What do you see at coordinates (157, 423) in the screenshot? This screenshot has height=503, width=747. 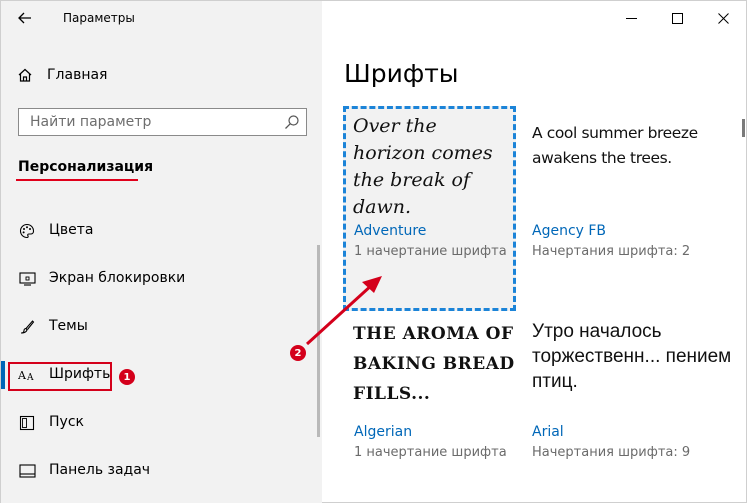 I see `sidebar-item-start: Пуск` at bounding box center [157, 423].